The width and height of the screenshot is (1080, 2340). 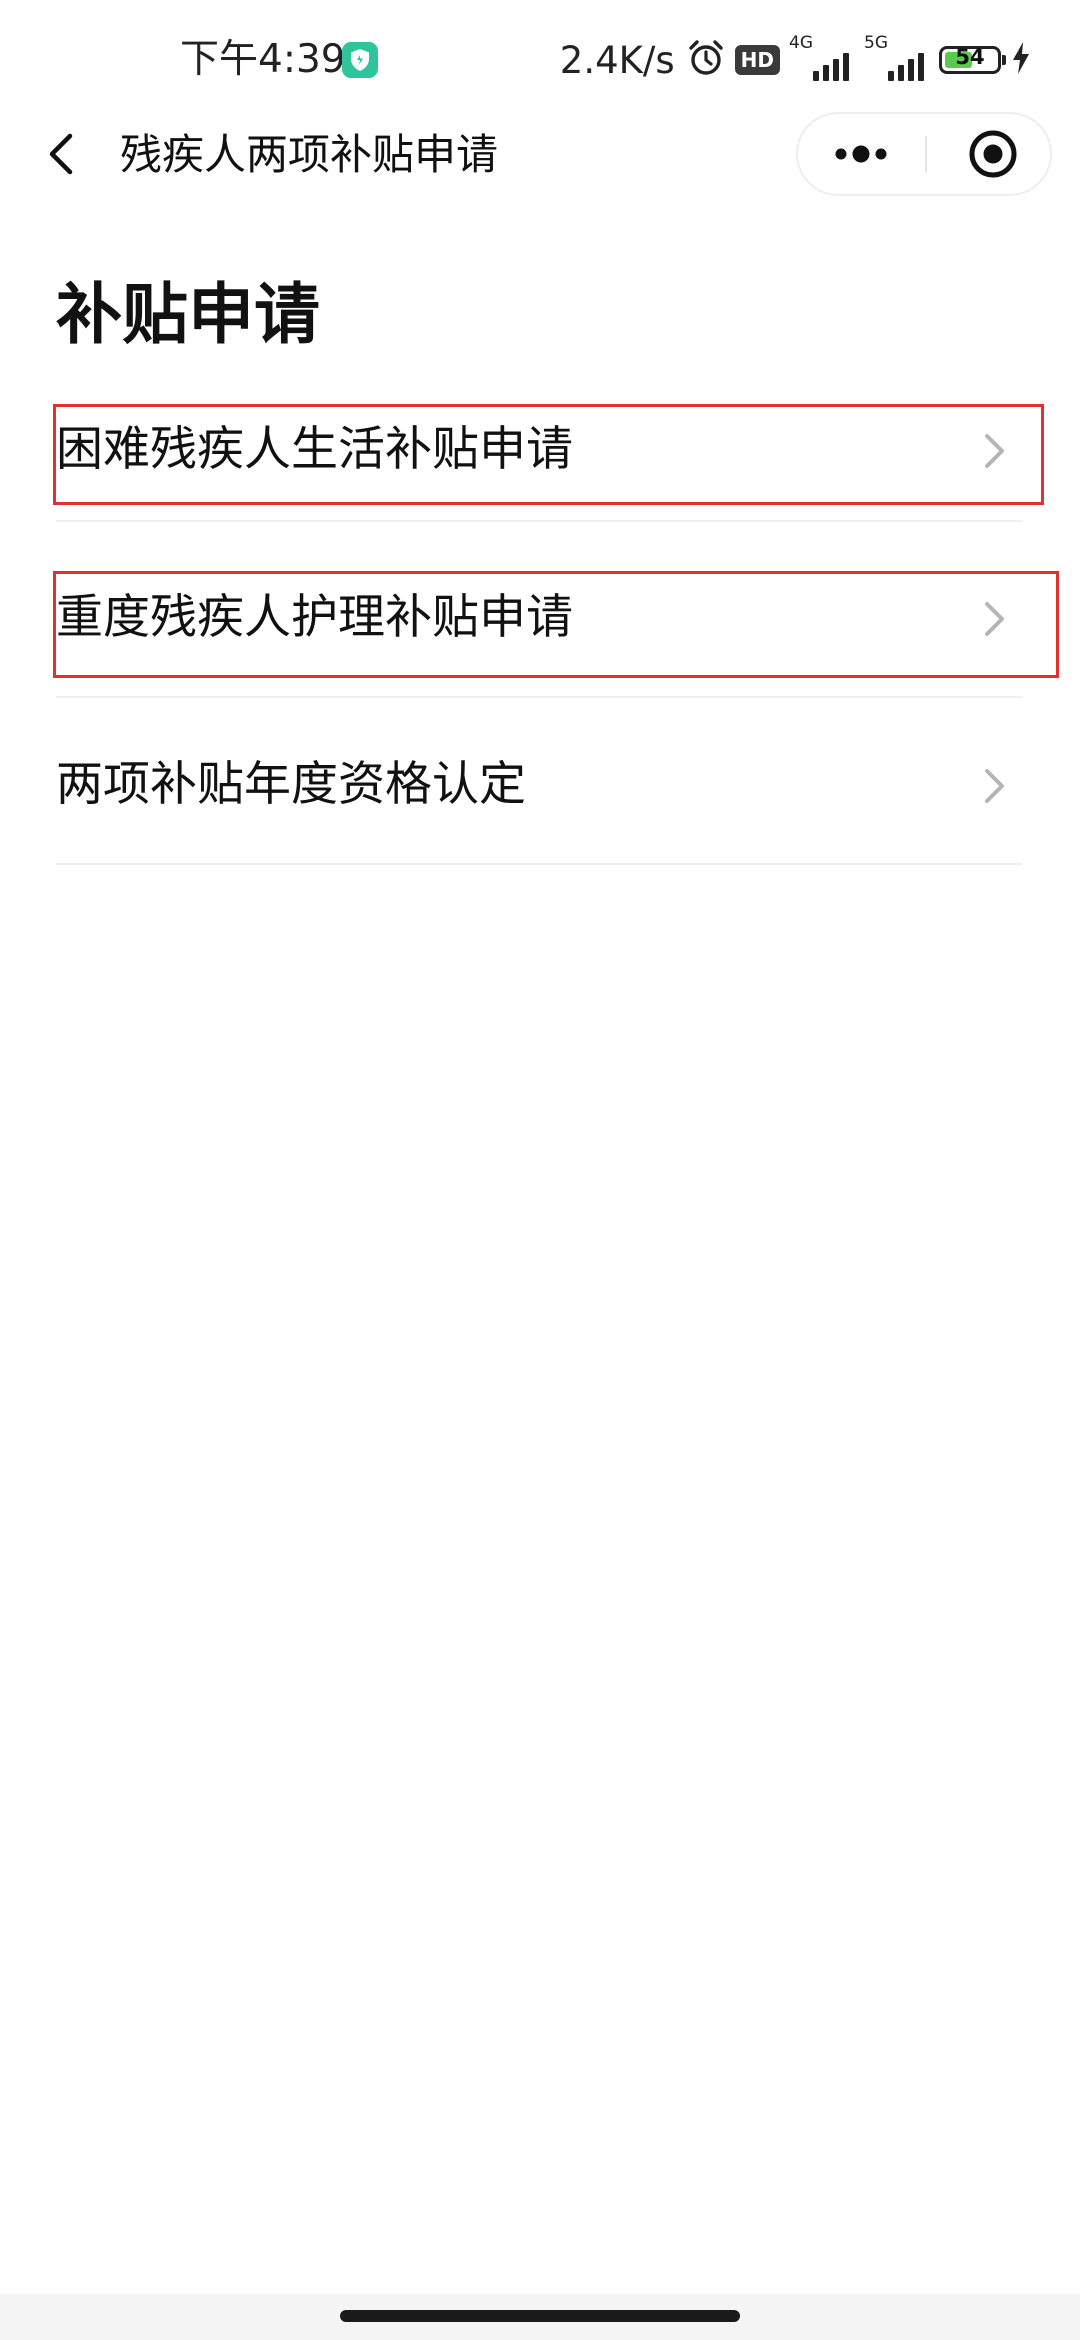 I want to click on mini-program-capsule, so click(x=924, y=154).